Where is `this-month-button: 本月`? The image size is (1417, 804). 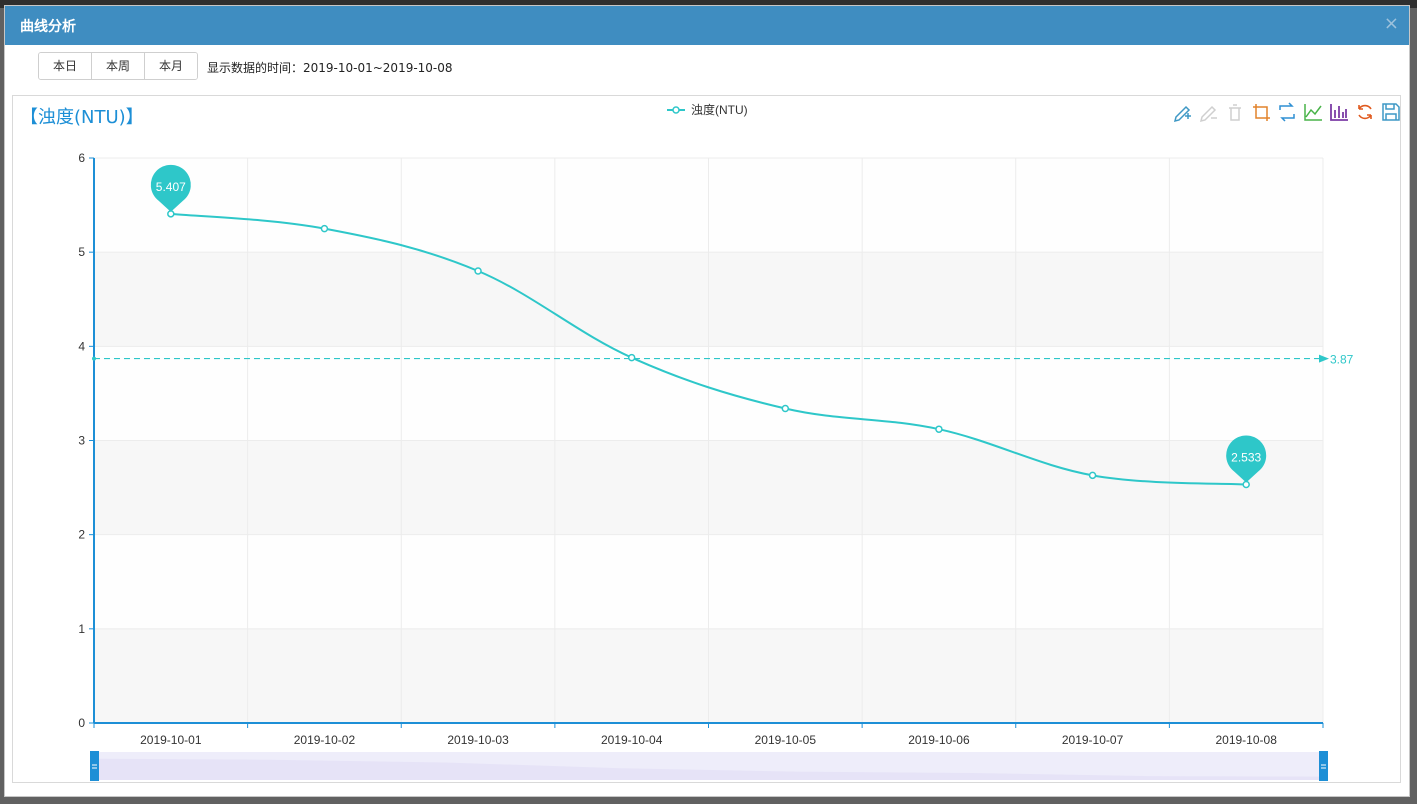 this-month-button: 本月 is located at coordinates (171, 66).